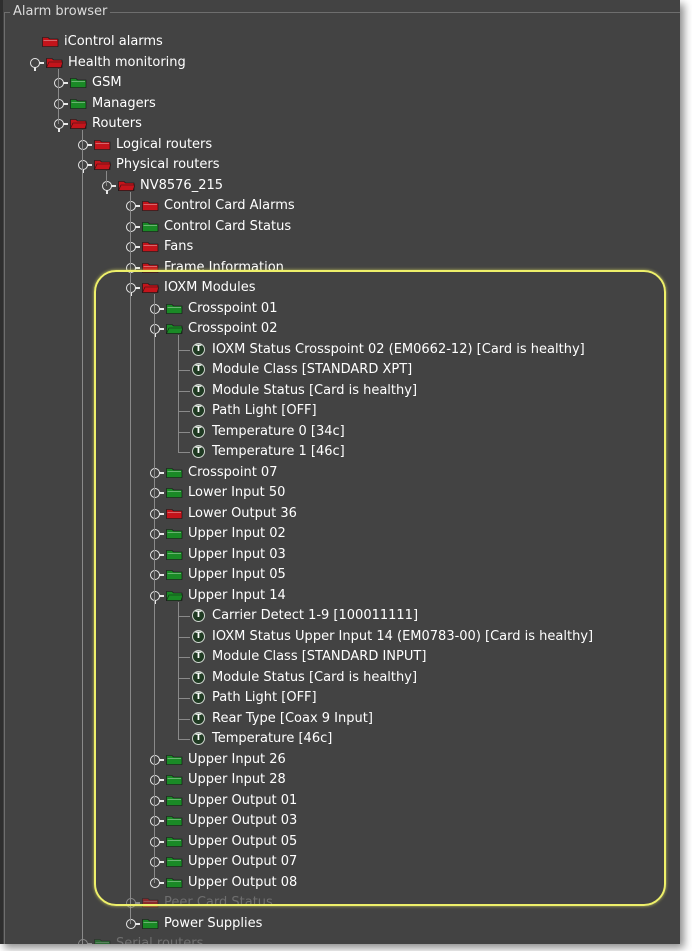 The width and height of the screenshot is (692, 951). What do you see at coordinates (1, 472) in the screenshot?
I see `panel-left-edge` at bounding box center [1, 472].